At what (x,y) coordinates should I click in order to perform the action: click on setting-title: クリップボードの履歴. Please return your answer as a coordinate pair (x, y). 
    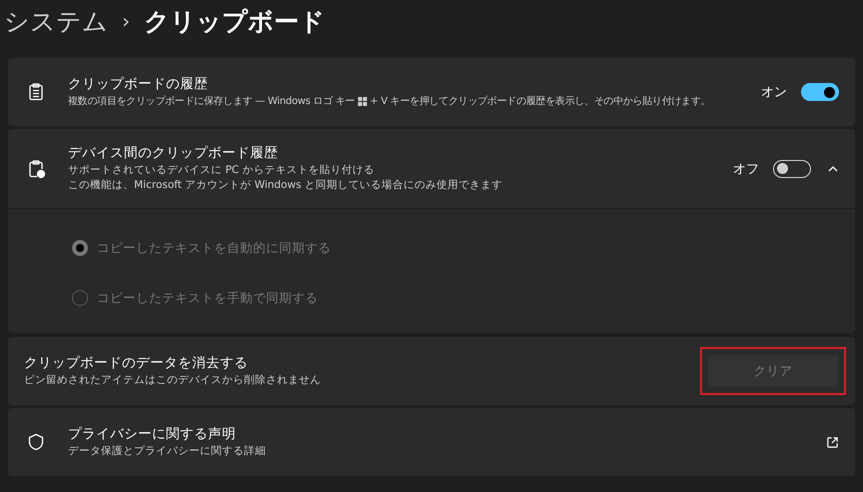
    Looking at the image, I should click on (138, 84).